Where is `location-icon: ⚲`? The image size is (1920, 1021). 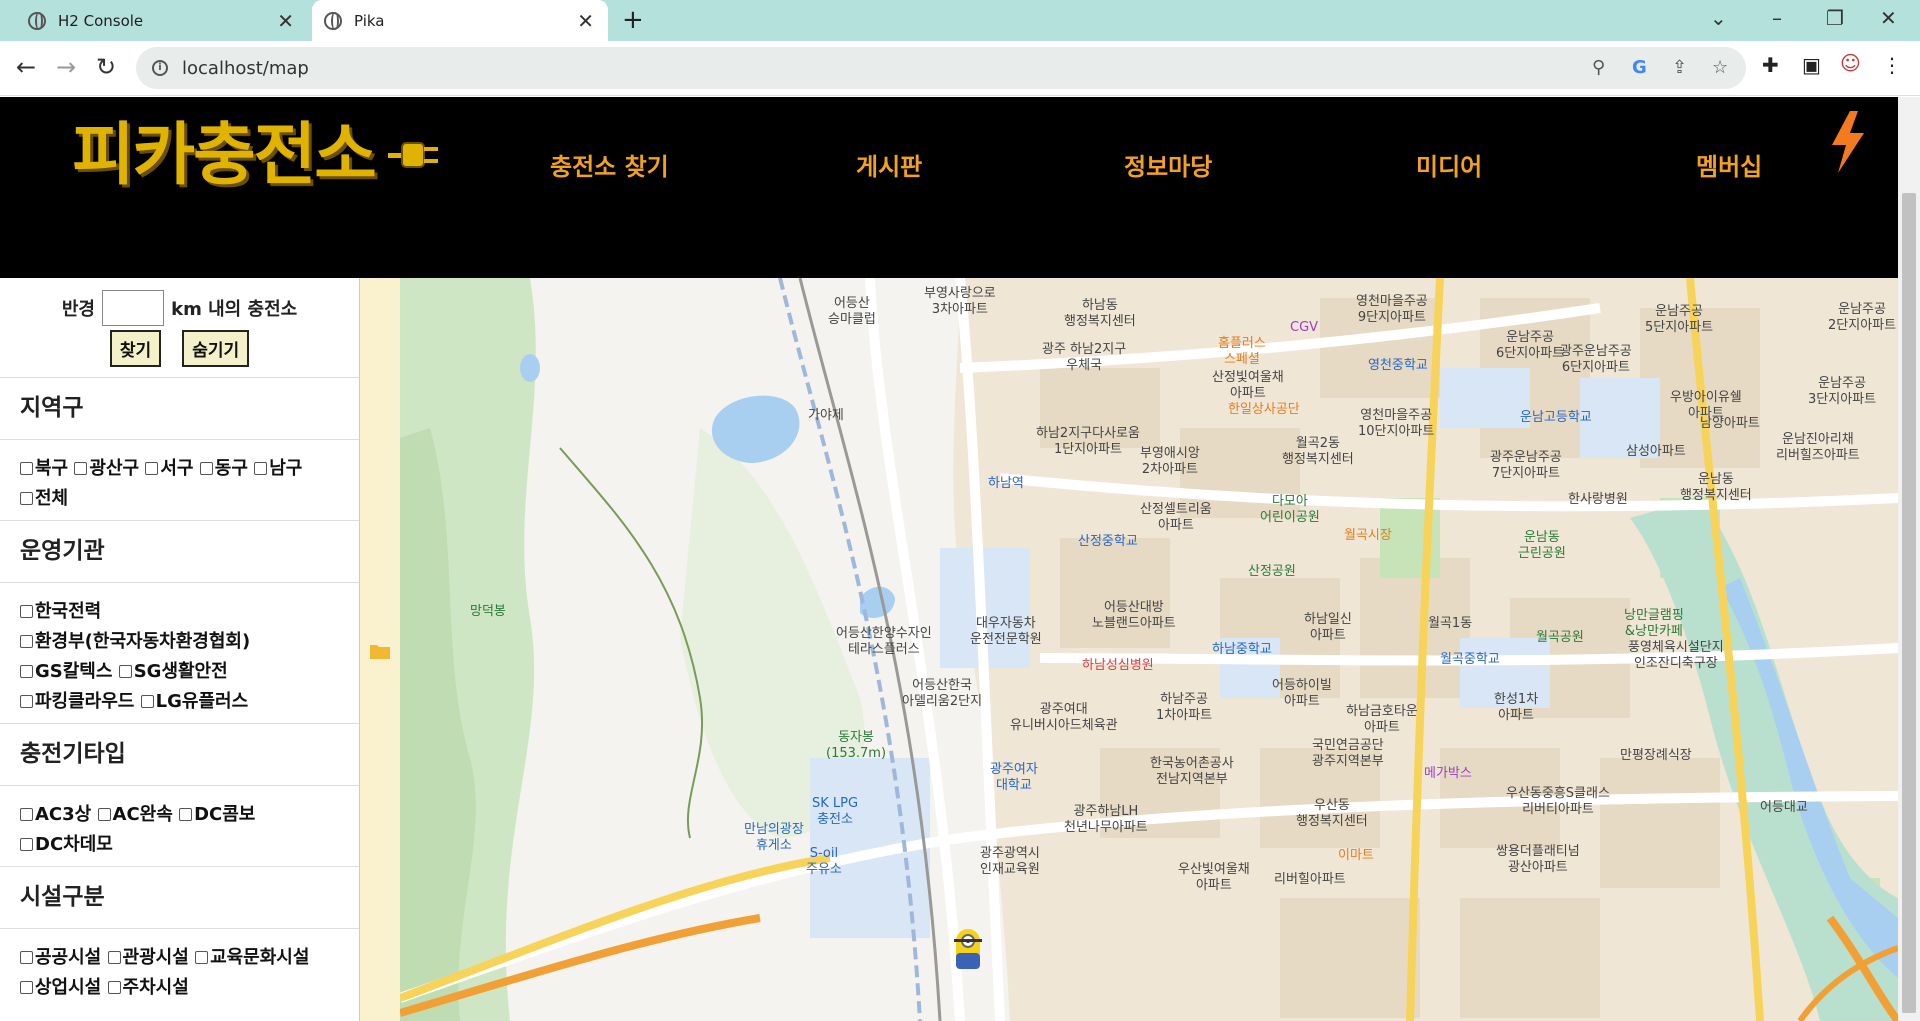 location-icon: ⚲ is located at coordinates (1598, 67).